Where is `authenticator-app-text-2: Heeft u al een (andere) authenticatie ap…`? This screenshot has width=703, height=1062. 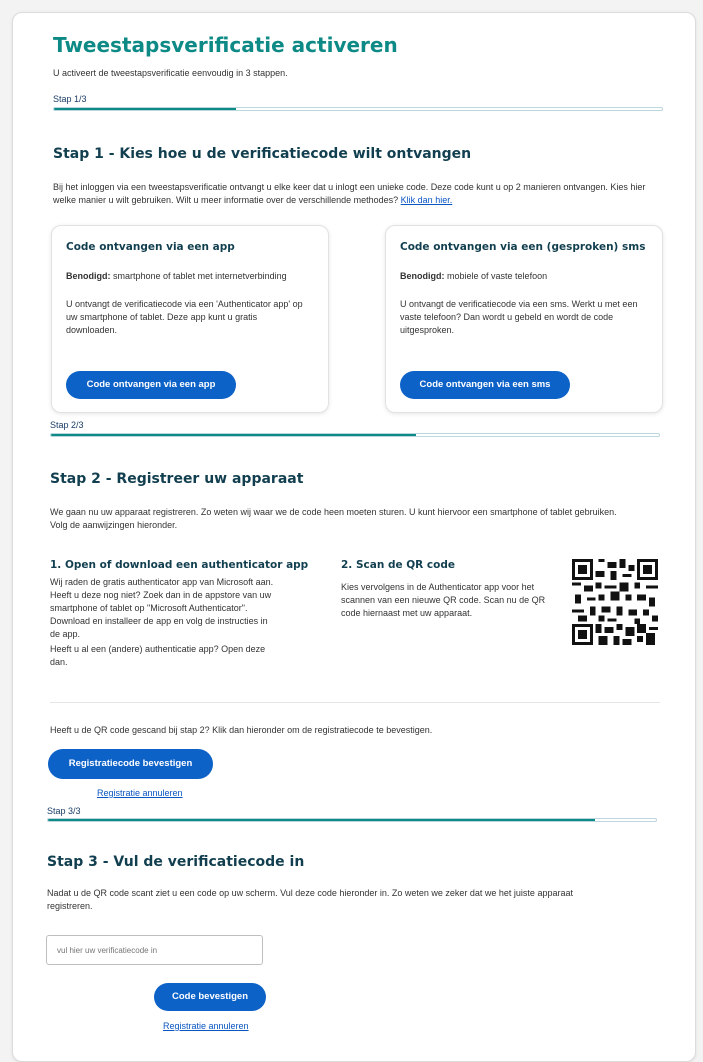
authenticator-app-text-2: Heeft u al een (andere) authenticatie ap… is located at coordinates (158, 655).